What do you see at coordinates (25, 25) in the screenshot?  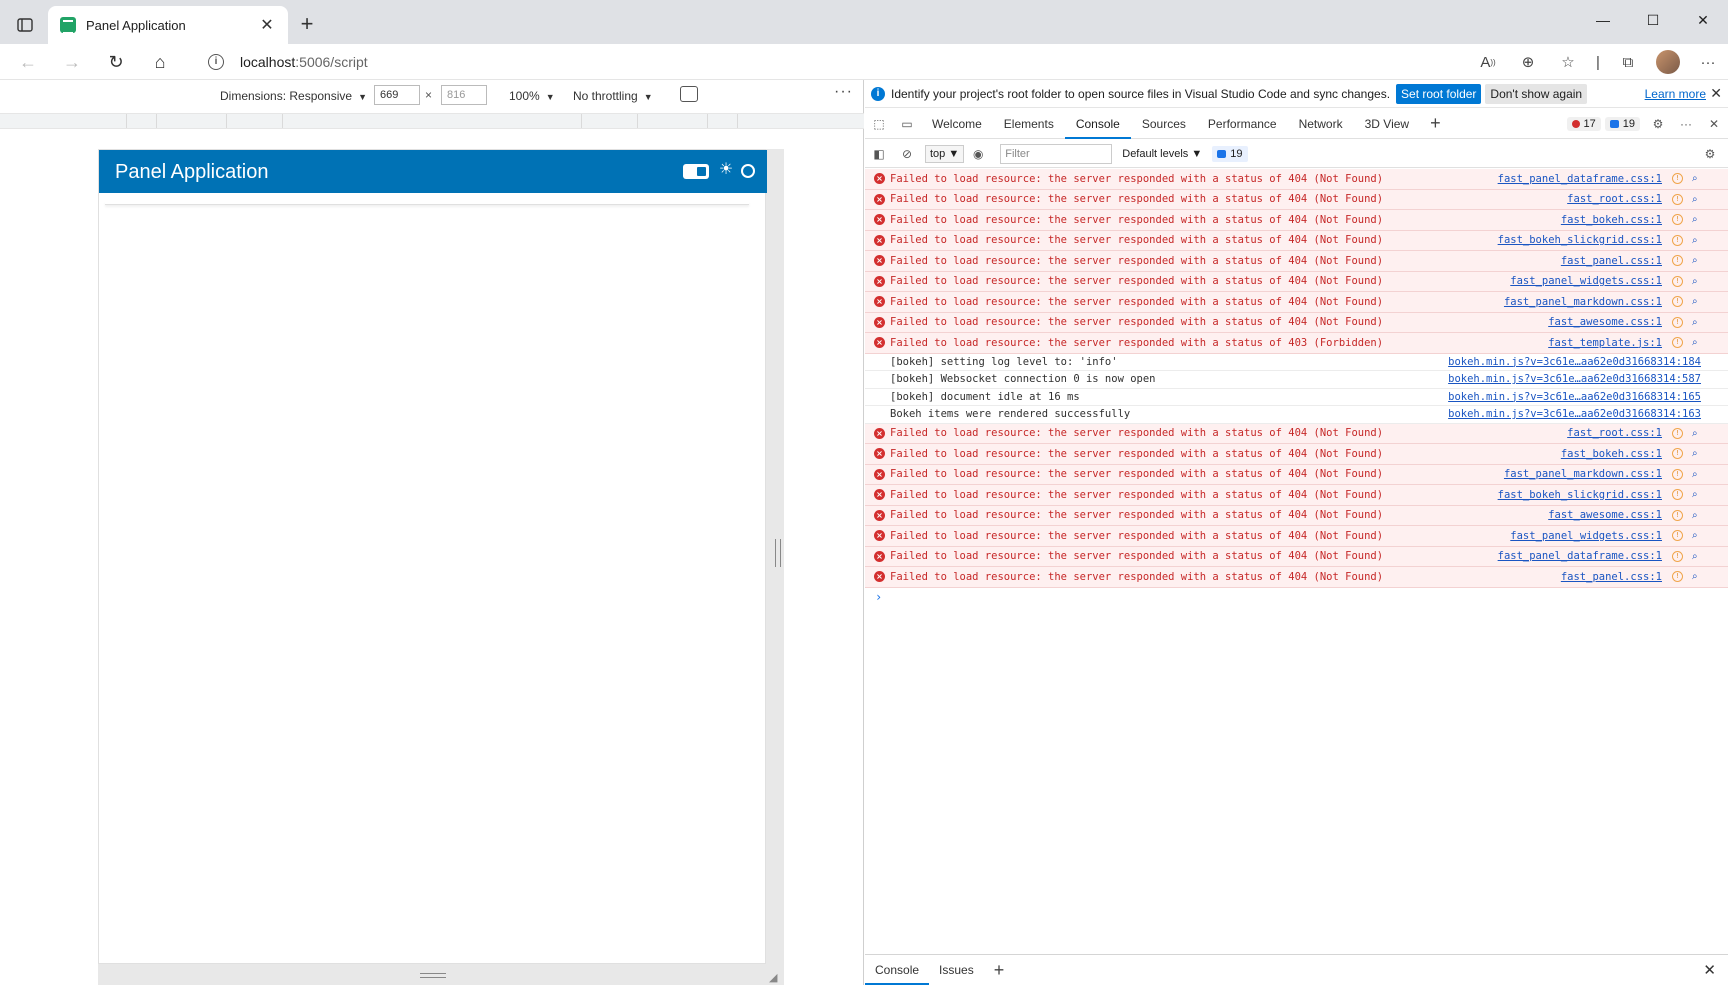 I see `tab-actions-icon` at bounding box center [25, 25].